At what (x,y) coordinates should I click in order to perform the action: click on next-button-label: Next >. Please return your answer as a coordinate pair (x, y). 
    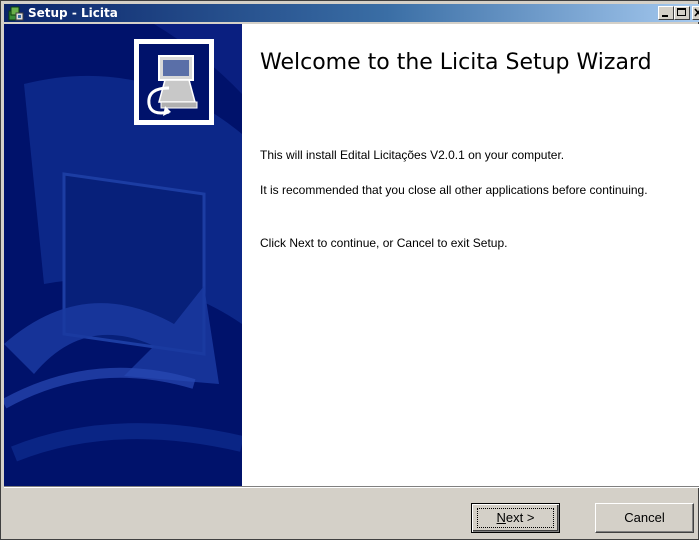
    Looking at the image, I should click on (515, 518).